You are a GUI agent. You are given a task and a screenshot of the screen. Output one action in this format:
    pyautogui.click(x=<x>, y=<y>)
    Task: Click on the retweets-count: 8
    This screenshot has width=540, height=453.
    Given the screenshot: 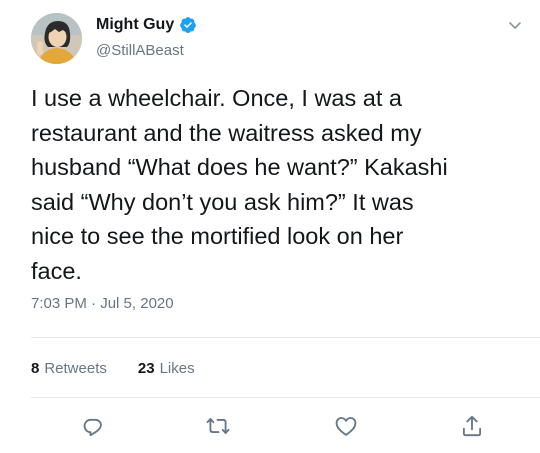 What is the action you would take?
    pyautogui.click(x=35, y=368)
    